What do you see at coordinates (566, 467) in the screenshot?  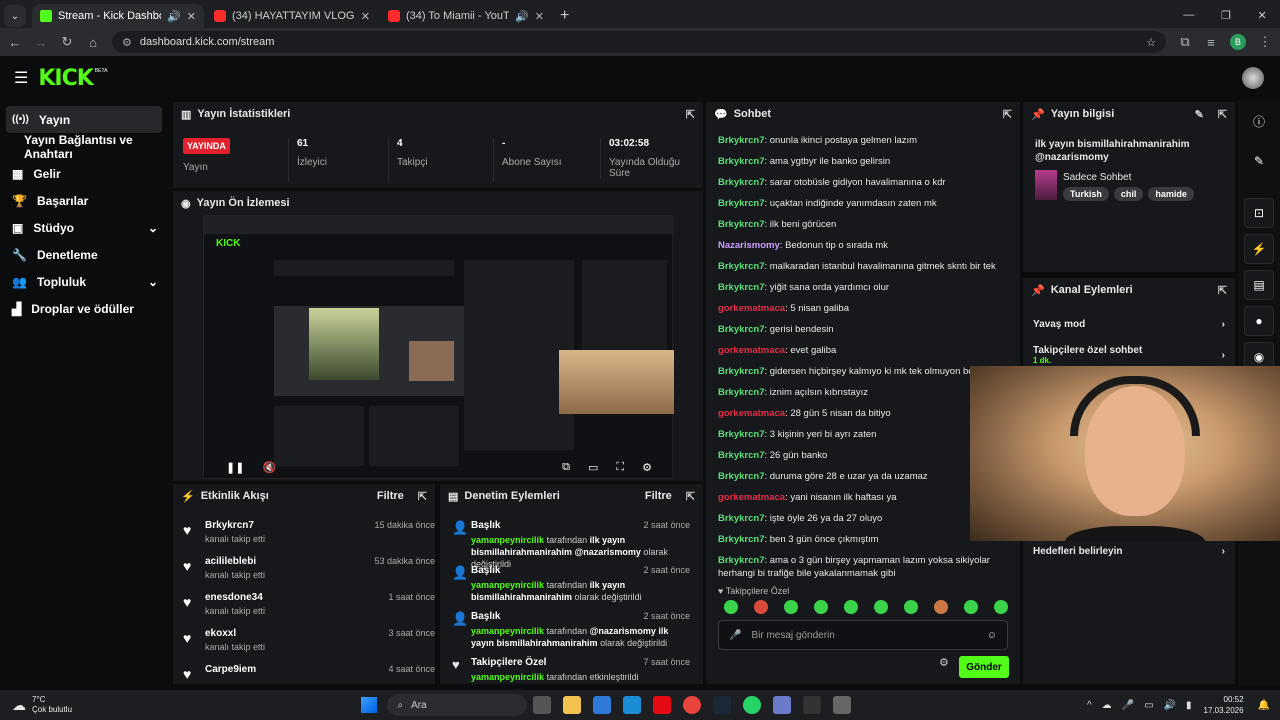 I see `pip-icon: ⧉` at bounding box center [566, 467].